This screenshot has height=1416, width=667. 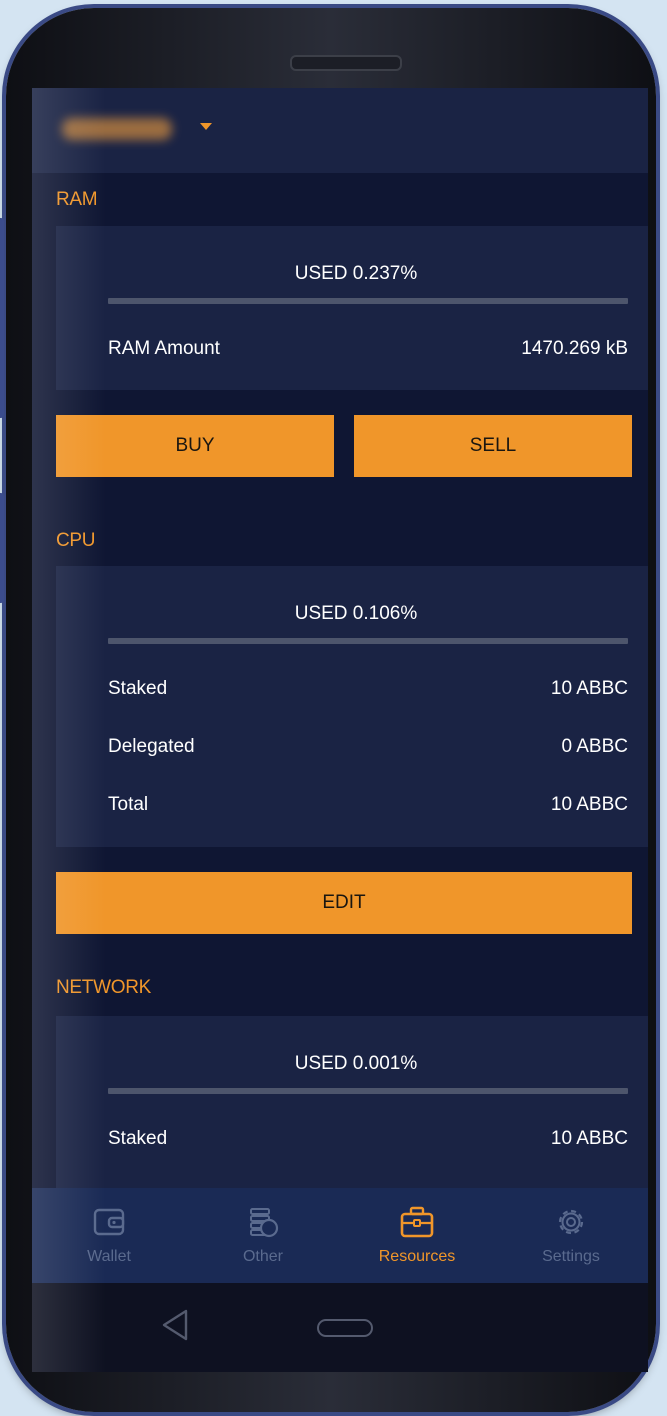 What do you see at coordinates (368, 808) in the screenshot?
I see `cpu-total-row: Total 10 ABBC` at bounding box center [368, 808].